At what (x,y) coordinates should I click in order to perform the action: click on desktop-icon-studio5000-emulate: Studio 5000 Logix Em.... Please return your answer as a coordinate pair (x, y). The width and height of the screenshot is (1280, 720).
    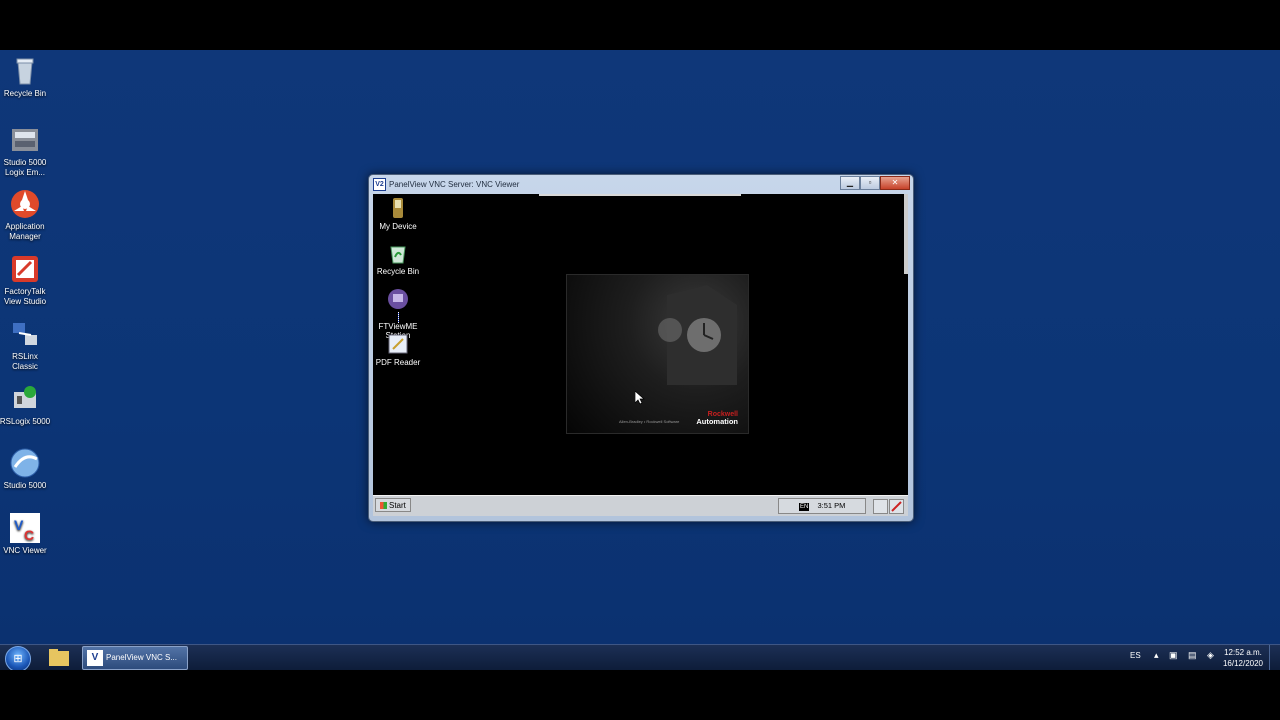
    Looking at the image, I should click on (28, 151).